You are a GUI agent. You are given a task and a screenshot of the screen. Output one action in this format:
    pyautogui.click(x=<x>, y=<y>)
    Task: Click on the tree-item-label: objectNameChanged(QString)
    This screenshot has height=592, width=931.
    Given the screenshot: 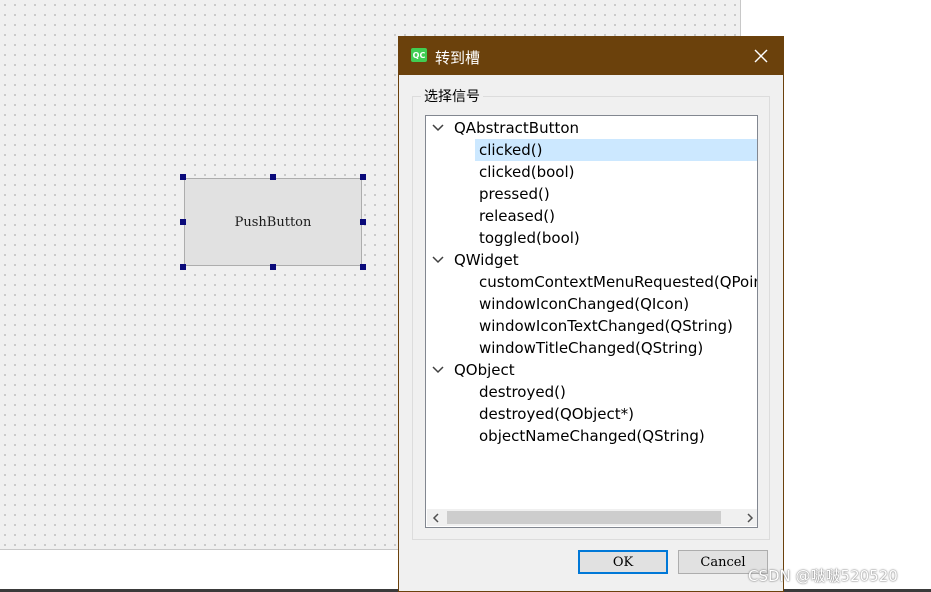 What is the action you would take?
    pyautogui.click(x=592, y=436)
    